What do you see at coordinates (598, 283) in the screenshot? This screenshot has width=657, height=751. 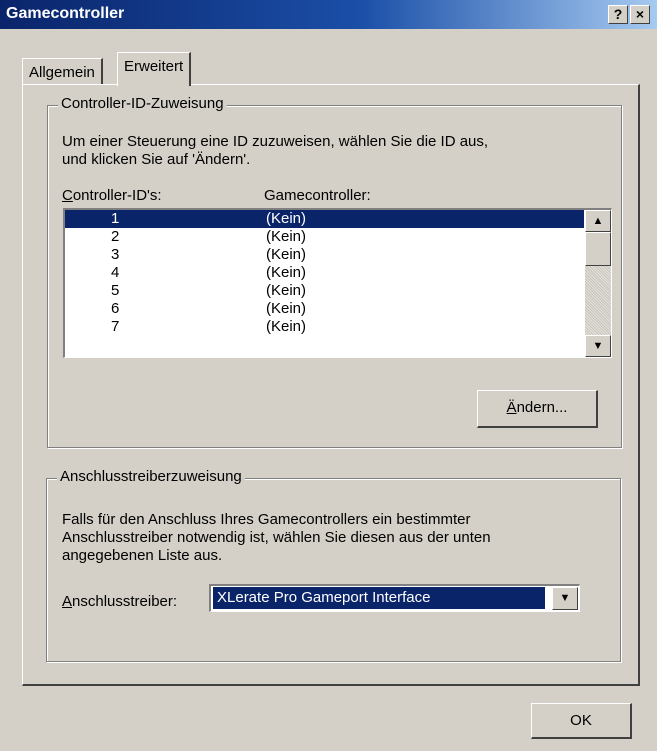 I see `list-scrollbar: ▲ ▼` at bounding box center [598, 283].